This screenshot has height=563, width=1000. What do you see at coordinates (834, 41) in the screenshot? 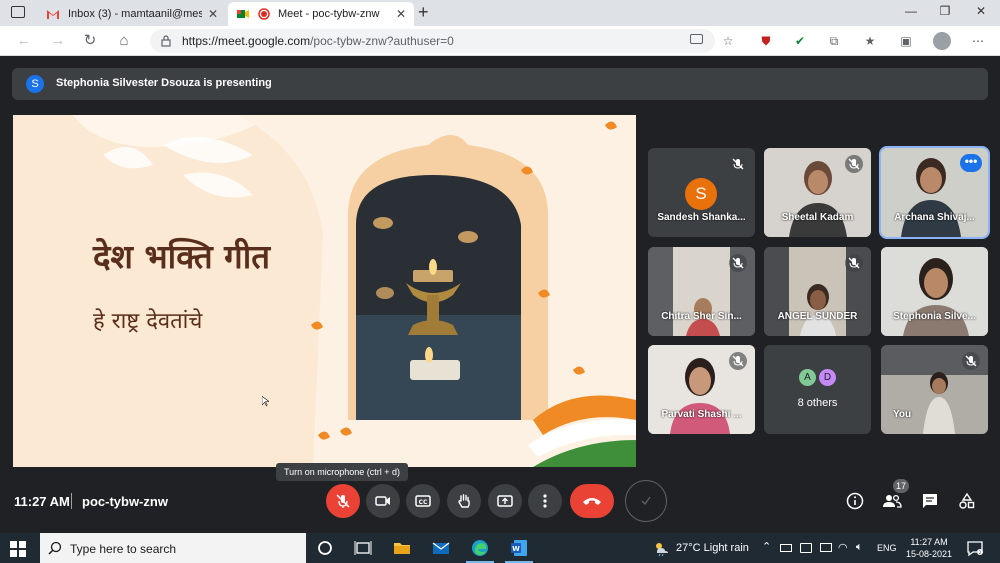
I see `extensions-icon: ⧉` at bounding box center [834, 41].